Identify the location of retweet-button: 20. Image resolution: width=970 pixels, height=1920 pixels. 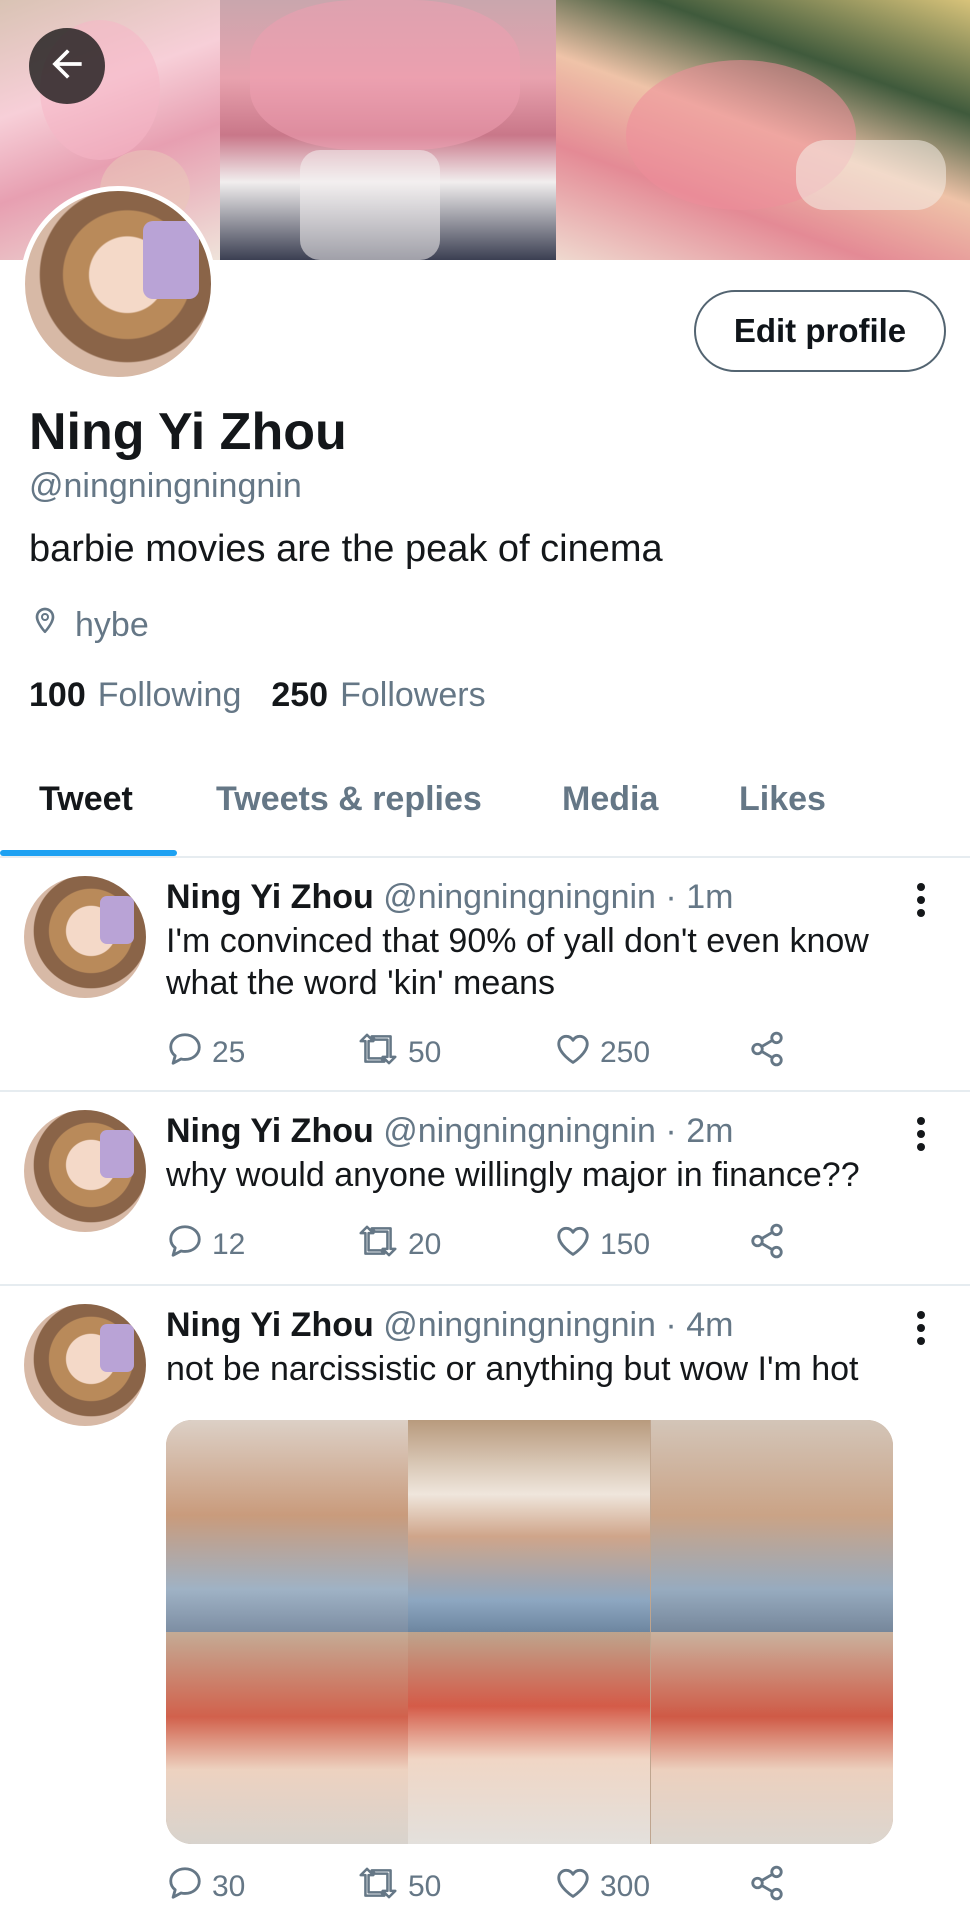
(398, 1245).